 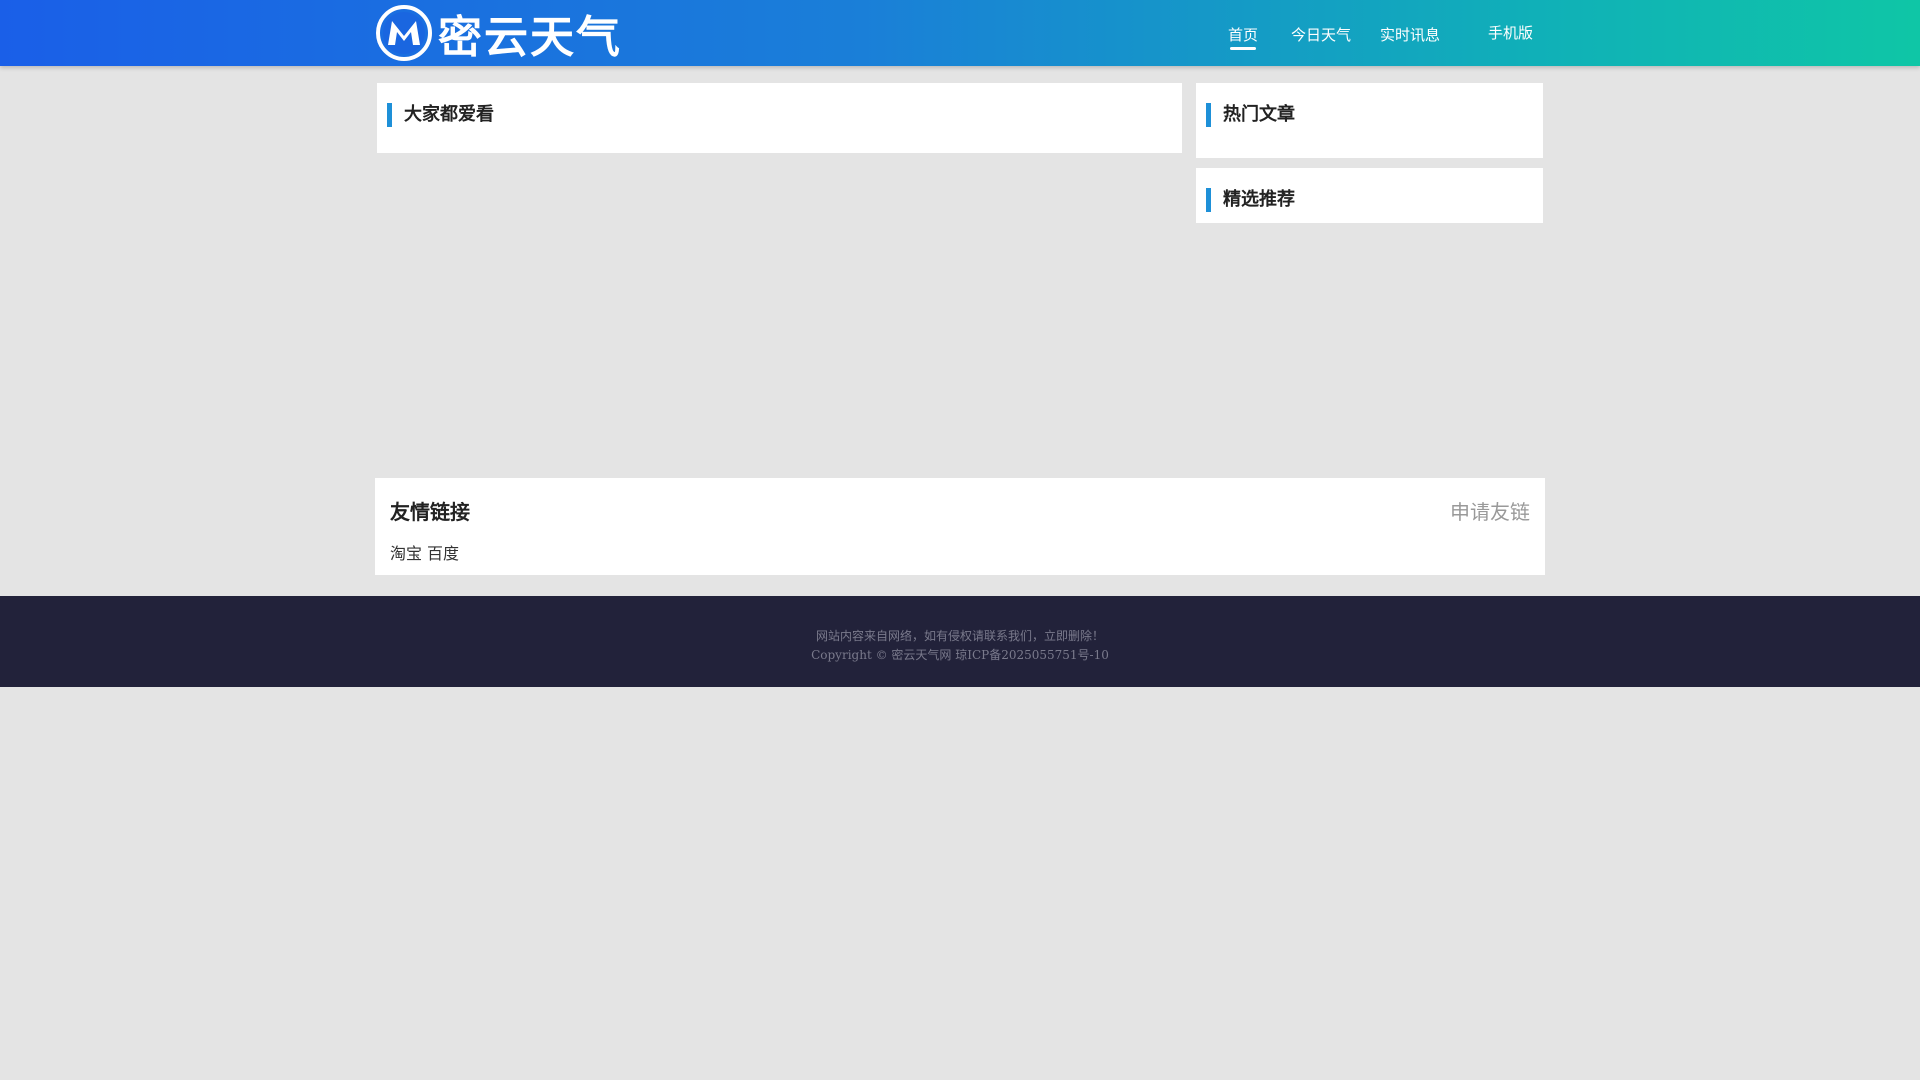 What do you see at coordinates (1369, 120) in the screenshot?
I see `hot-articles-widget: 热门文章` at bounding box center [1369, 120].